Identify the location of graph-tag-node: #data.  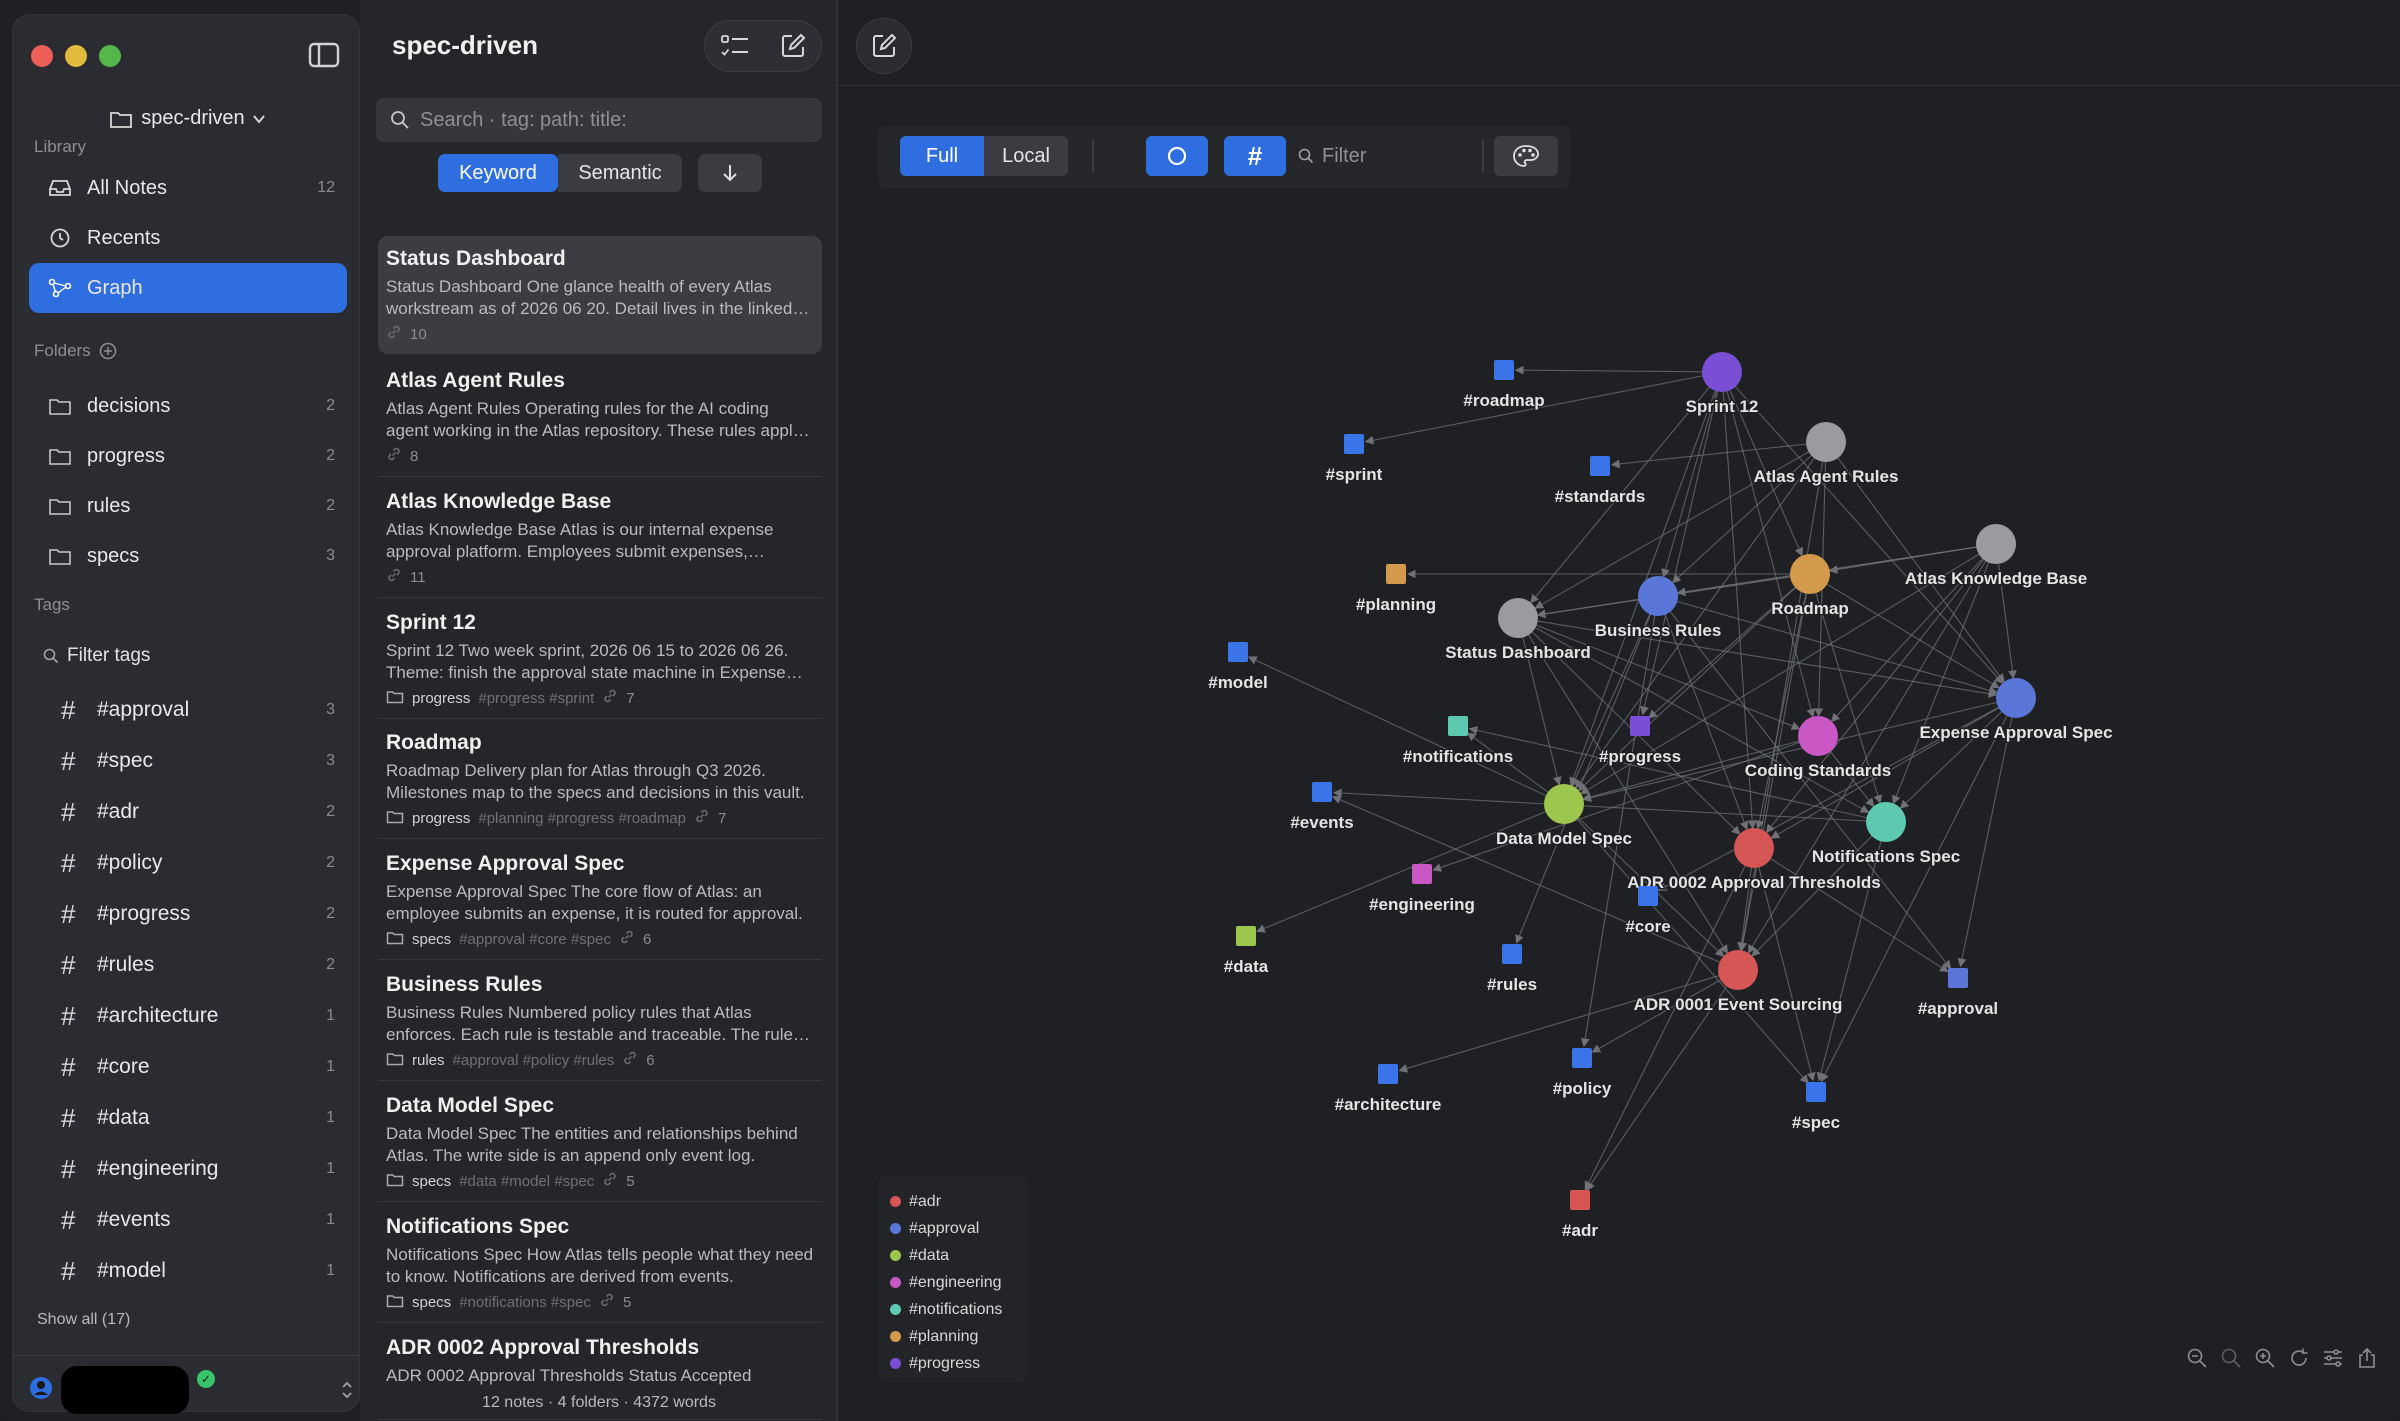
(1246, 952).